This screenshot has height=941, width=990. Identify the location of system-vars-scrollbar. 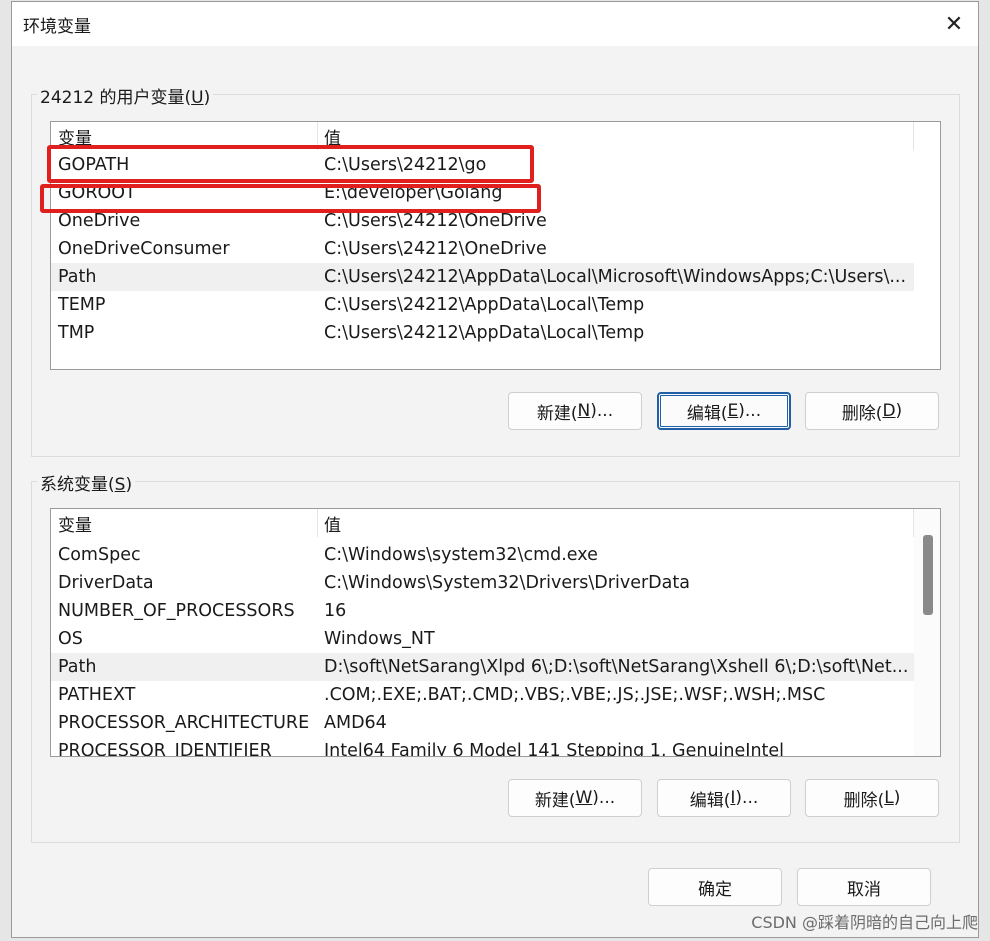
(927, 632).